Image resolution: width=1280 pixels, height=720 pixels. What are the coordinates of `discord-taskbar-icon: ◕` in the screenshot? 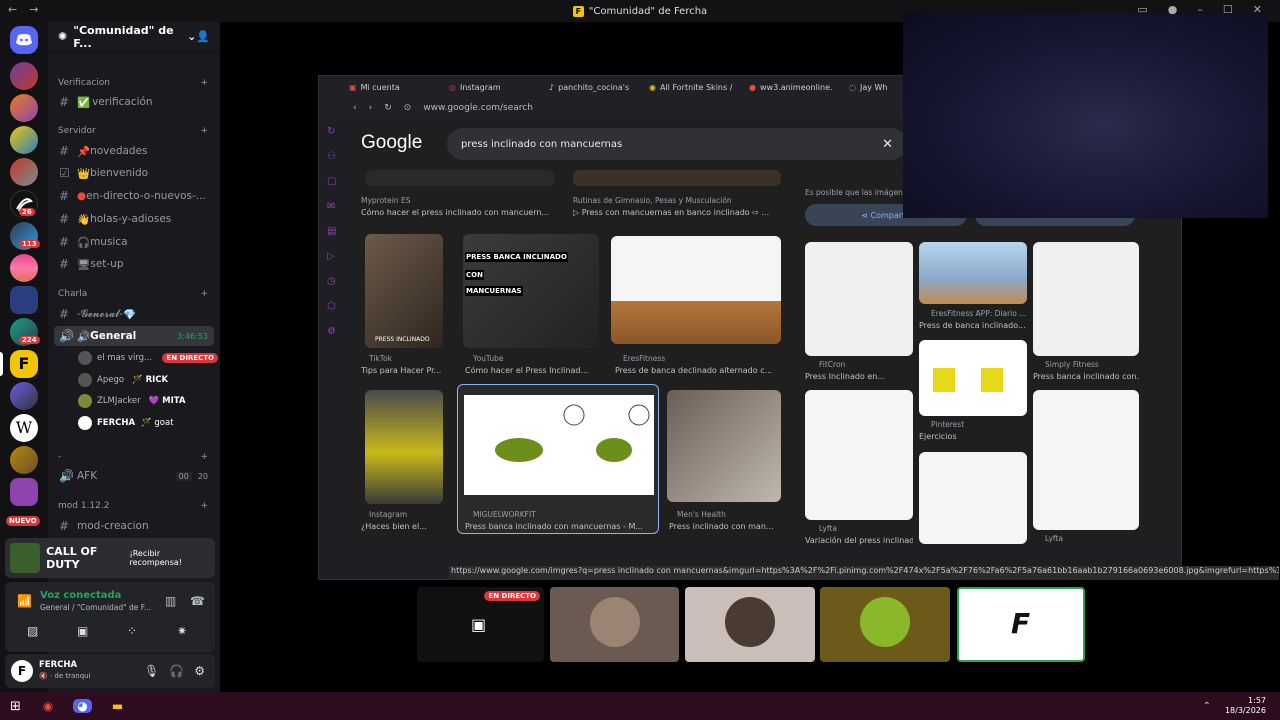 It's located at (82, 706).